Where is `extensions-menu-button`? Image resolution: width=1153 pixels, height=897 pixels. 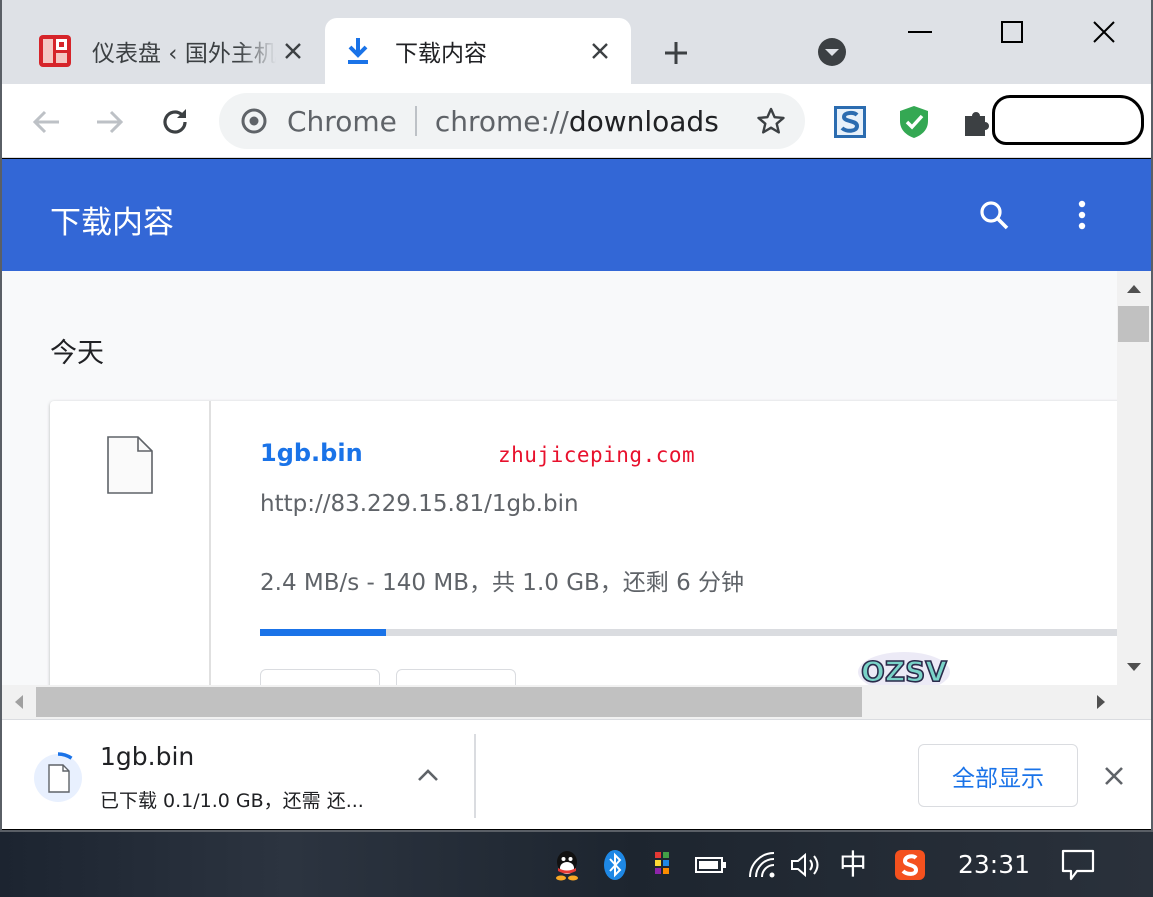 extensions-menu-button is located at coordinates (977, 122).